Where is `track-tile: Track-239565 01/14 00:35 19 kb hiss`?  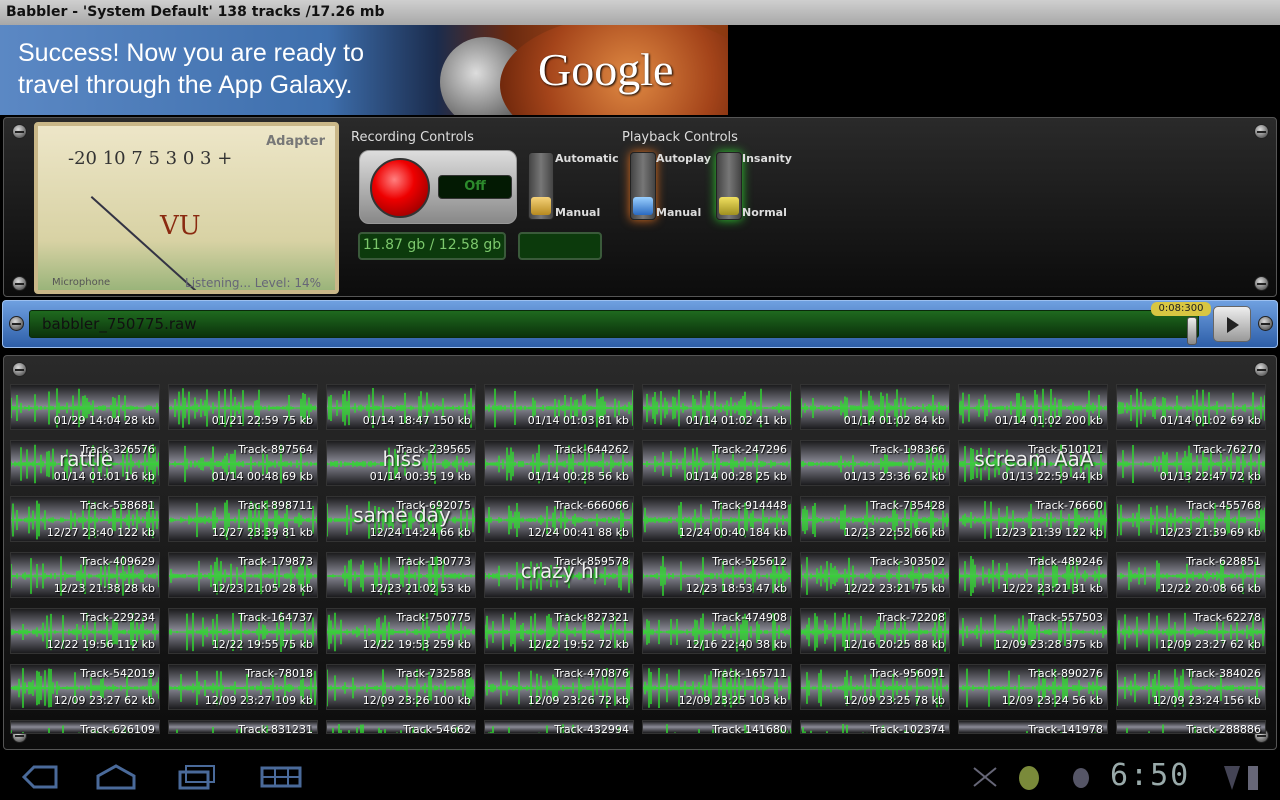 track-tile: Track-239565 01/14 00:35 19 kb hiss is located at coordinates (401, 463).